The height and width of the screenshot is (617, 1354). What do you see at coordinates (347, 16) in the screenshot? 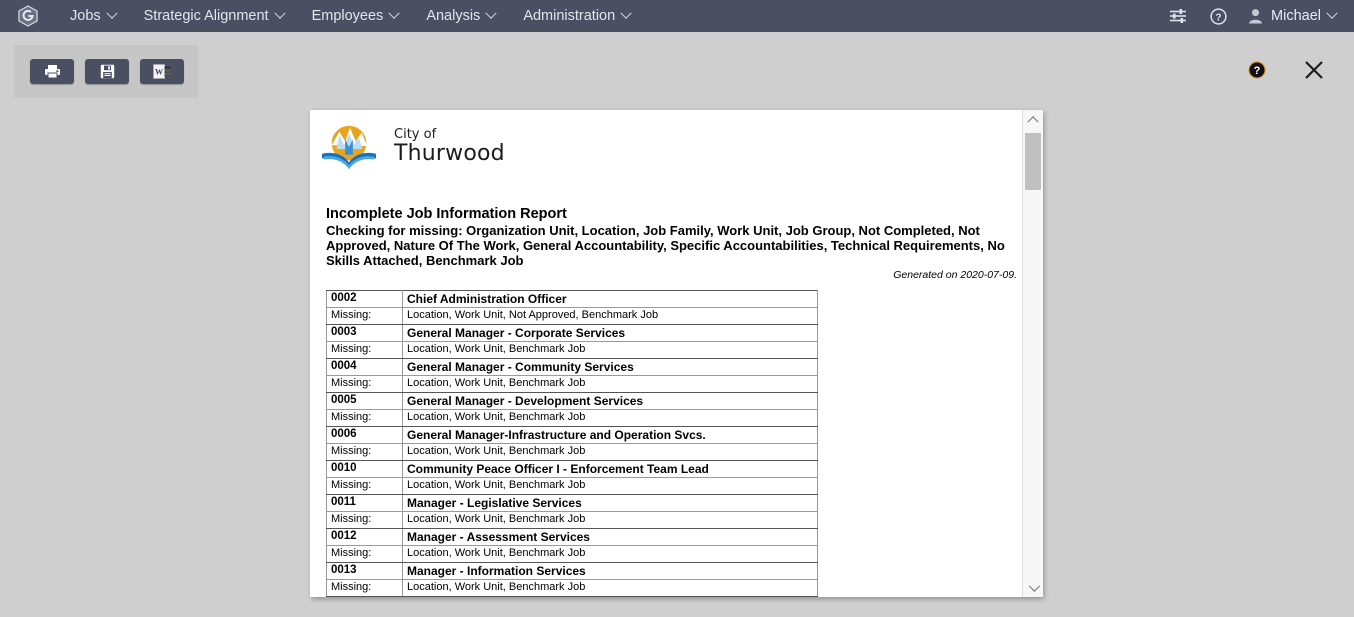
I see `nav-item-label: Employees` at bounding box center [347, 16].